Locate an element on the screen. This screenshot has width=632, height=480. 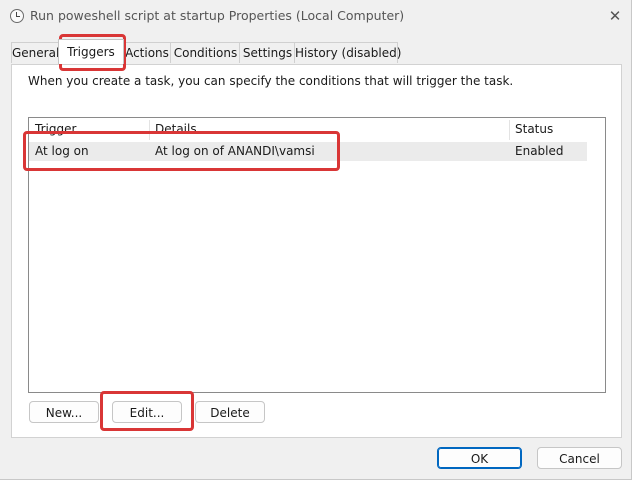
tab-conditions: Conditions is located at coordinates (205, 52).